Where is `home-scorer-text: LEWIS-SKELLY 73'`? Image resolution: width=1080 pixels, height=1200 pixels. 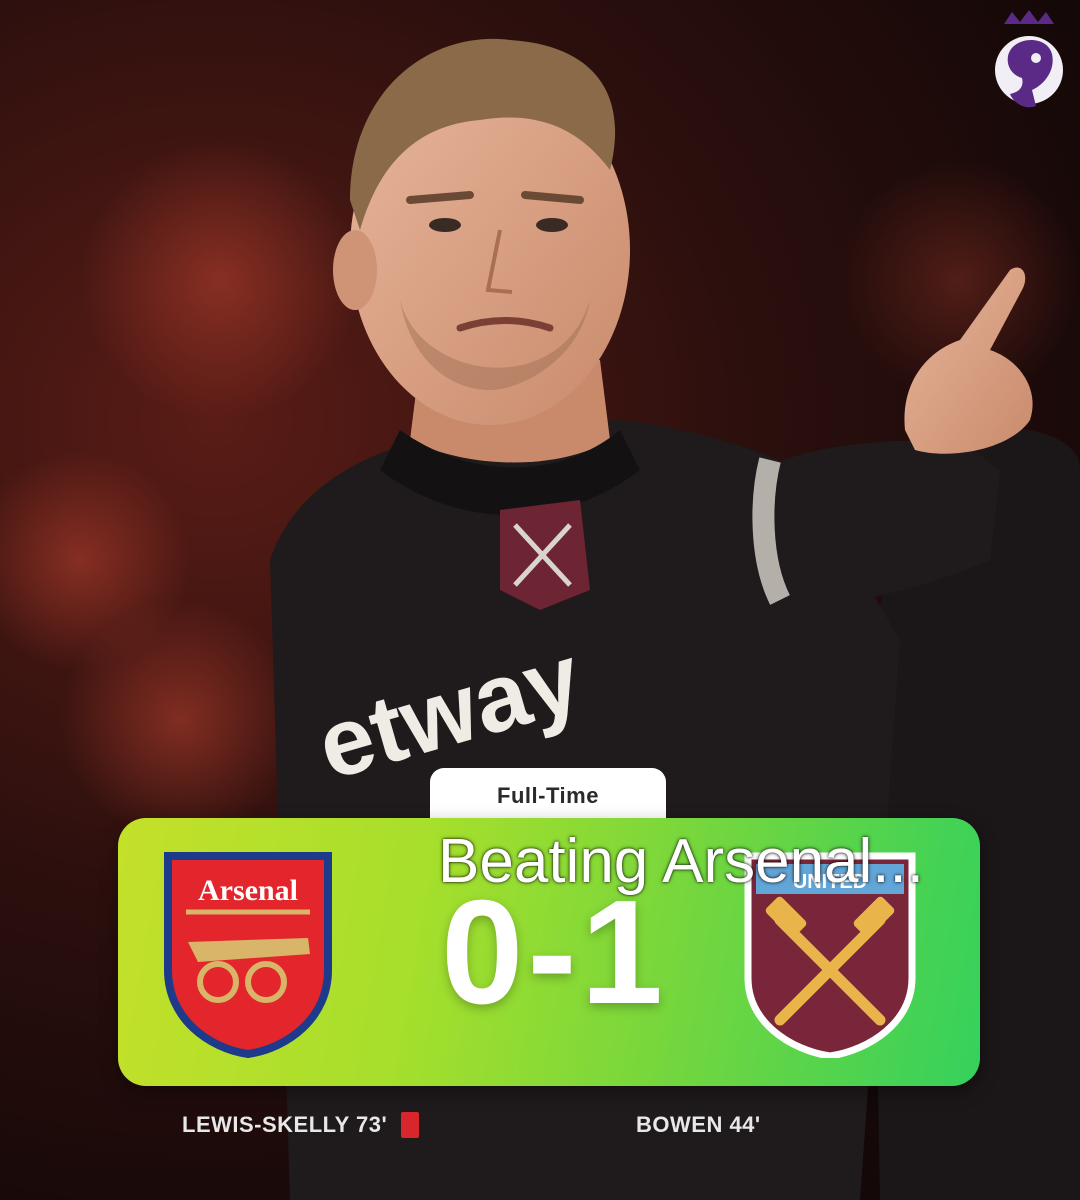
home-scorer-text: LEWIS-SKELLY 73' is located at coordinates (285, 1124).